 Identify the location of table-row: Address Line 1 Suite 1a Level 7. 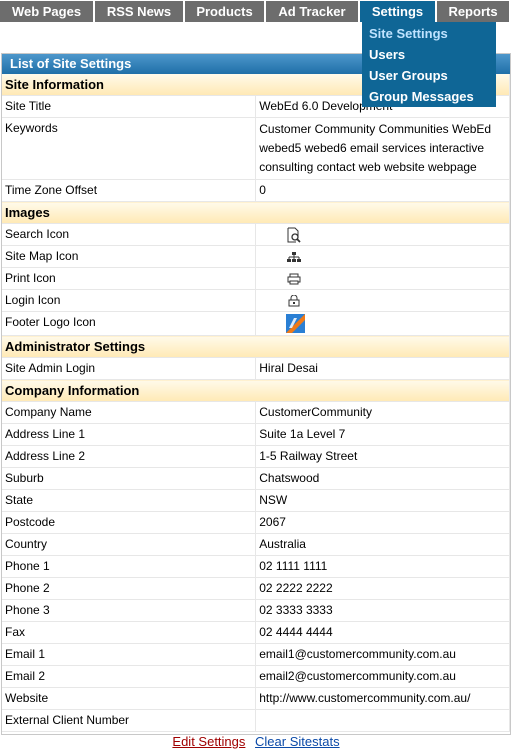
(256, 434).